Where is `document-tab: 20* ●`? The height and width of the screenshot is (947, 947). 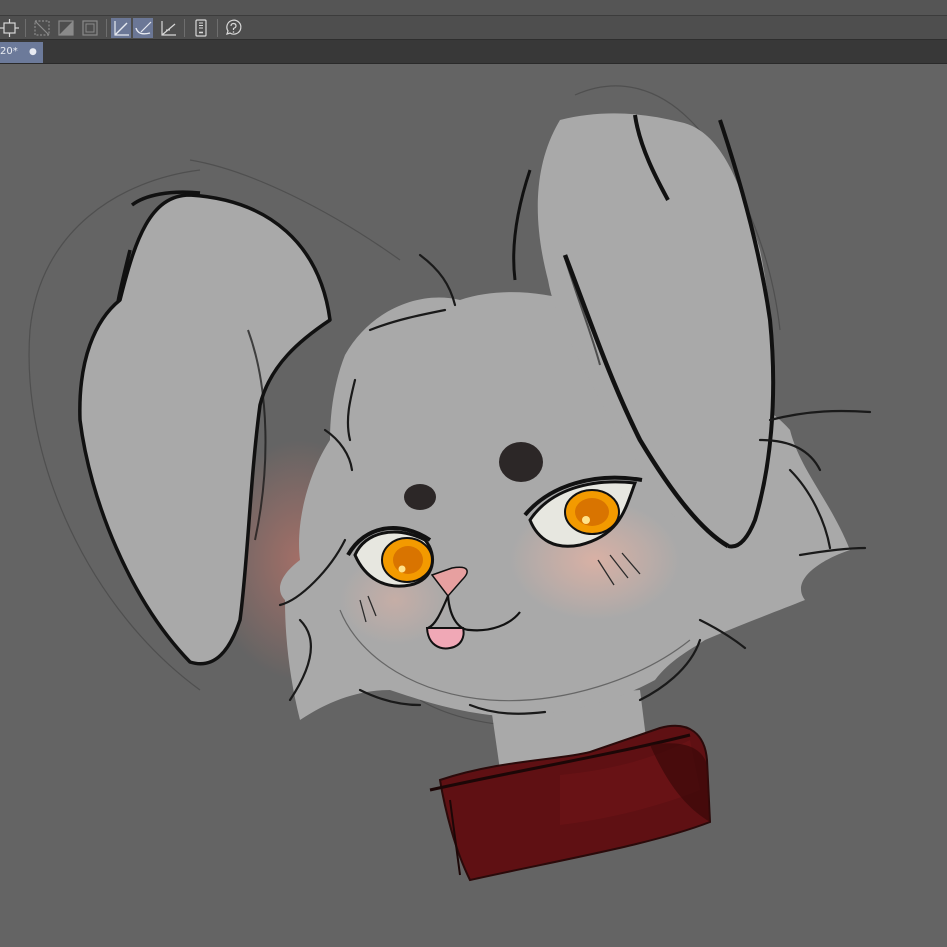
document-tab: 20* ● is located at coordinates (21, 52).